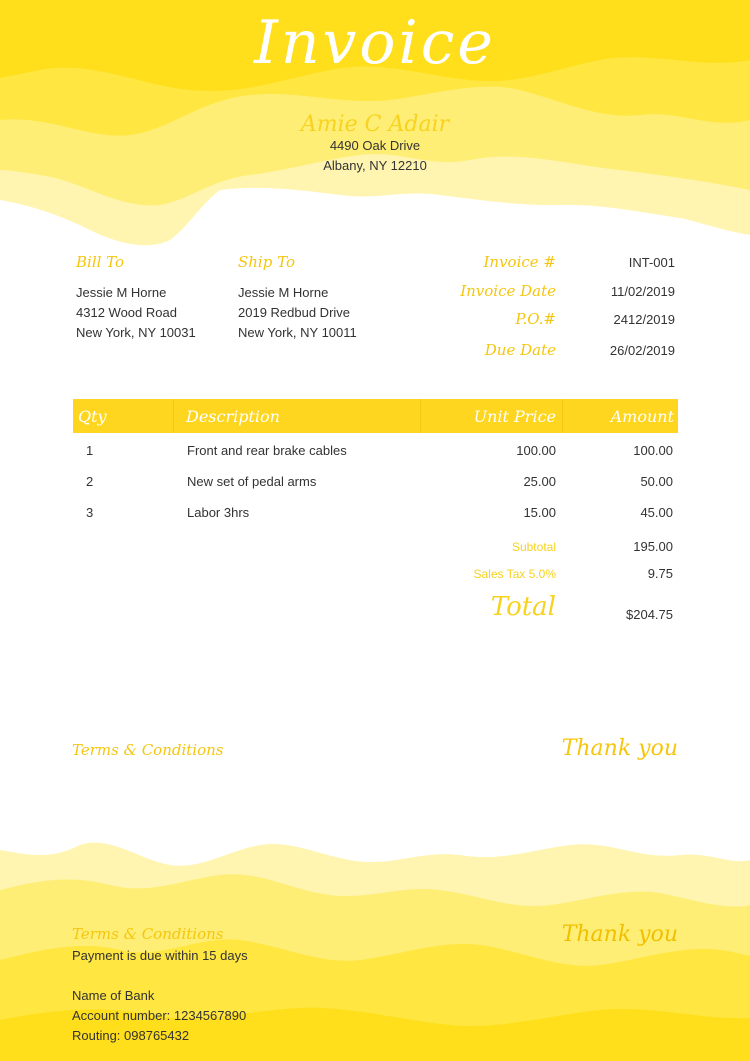  Describe the element at coordinates (539, 512) in the screenshot. I see `row-unit-price: 15.00` at that location.